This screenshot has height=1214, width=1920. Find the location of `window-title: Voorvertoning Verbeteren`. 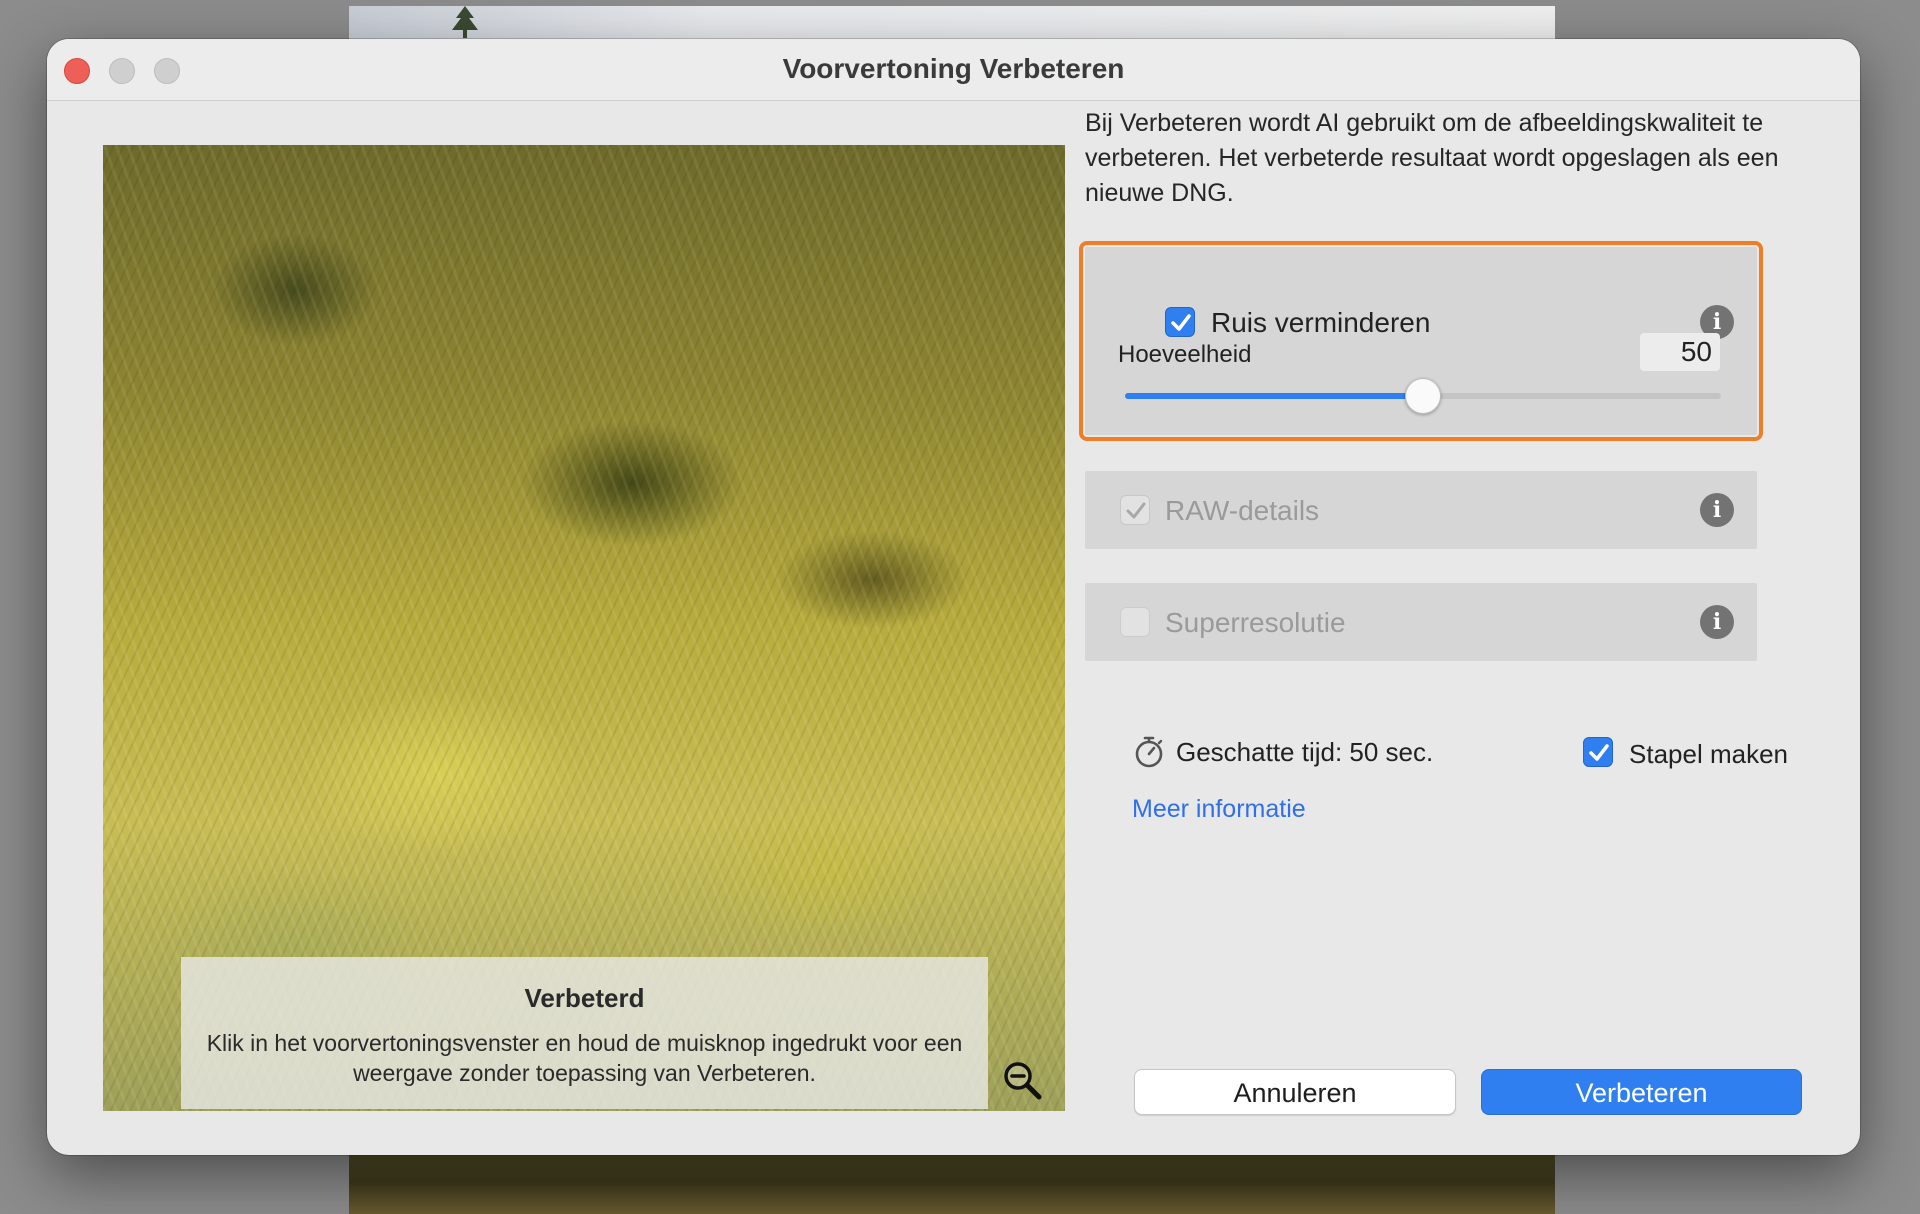

window-title: Voorvertoning Verbeteren is located at coordinates (953, 68).